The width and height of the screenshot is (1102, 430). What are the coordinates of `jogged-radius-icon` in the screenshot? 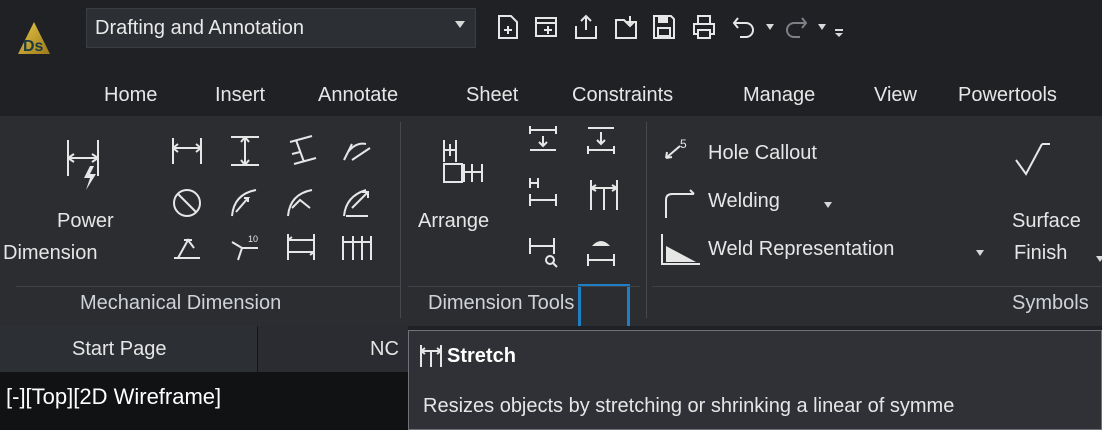 It's located at (301, 203).